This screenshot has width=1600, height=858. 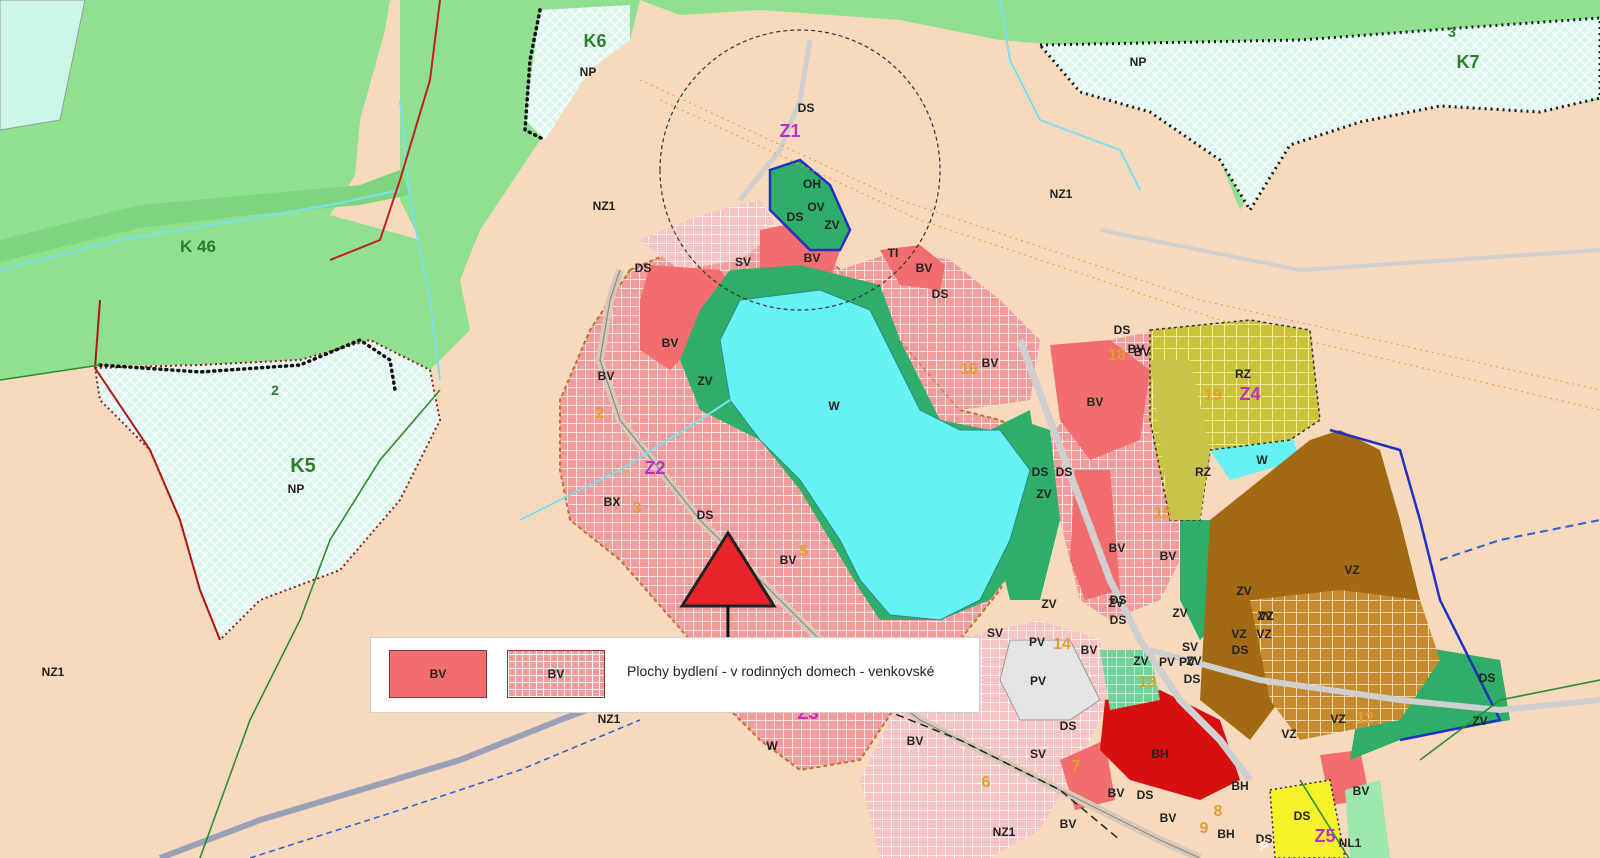 What do you see at coordinates (1265, 616) in the screenshot?
I see `zone-label-vz6: VZ` at bounding box center [1265, 616].